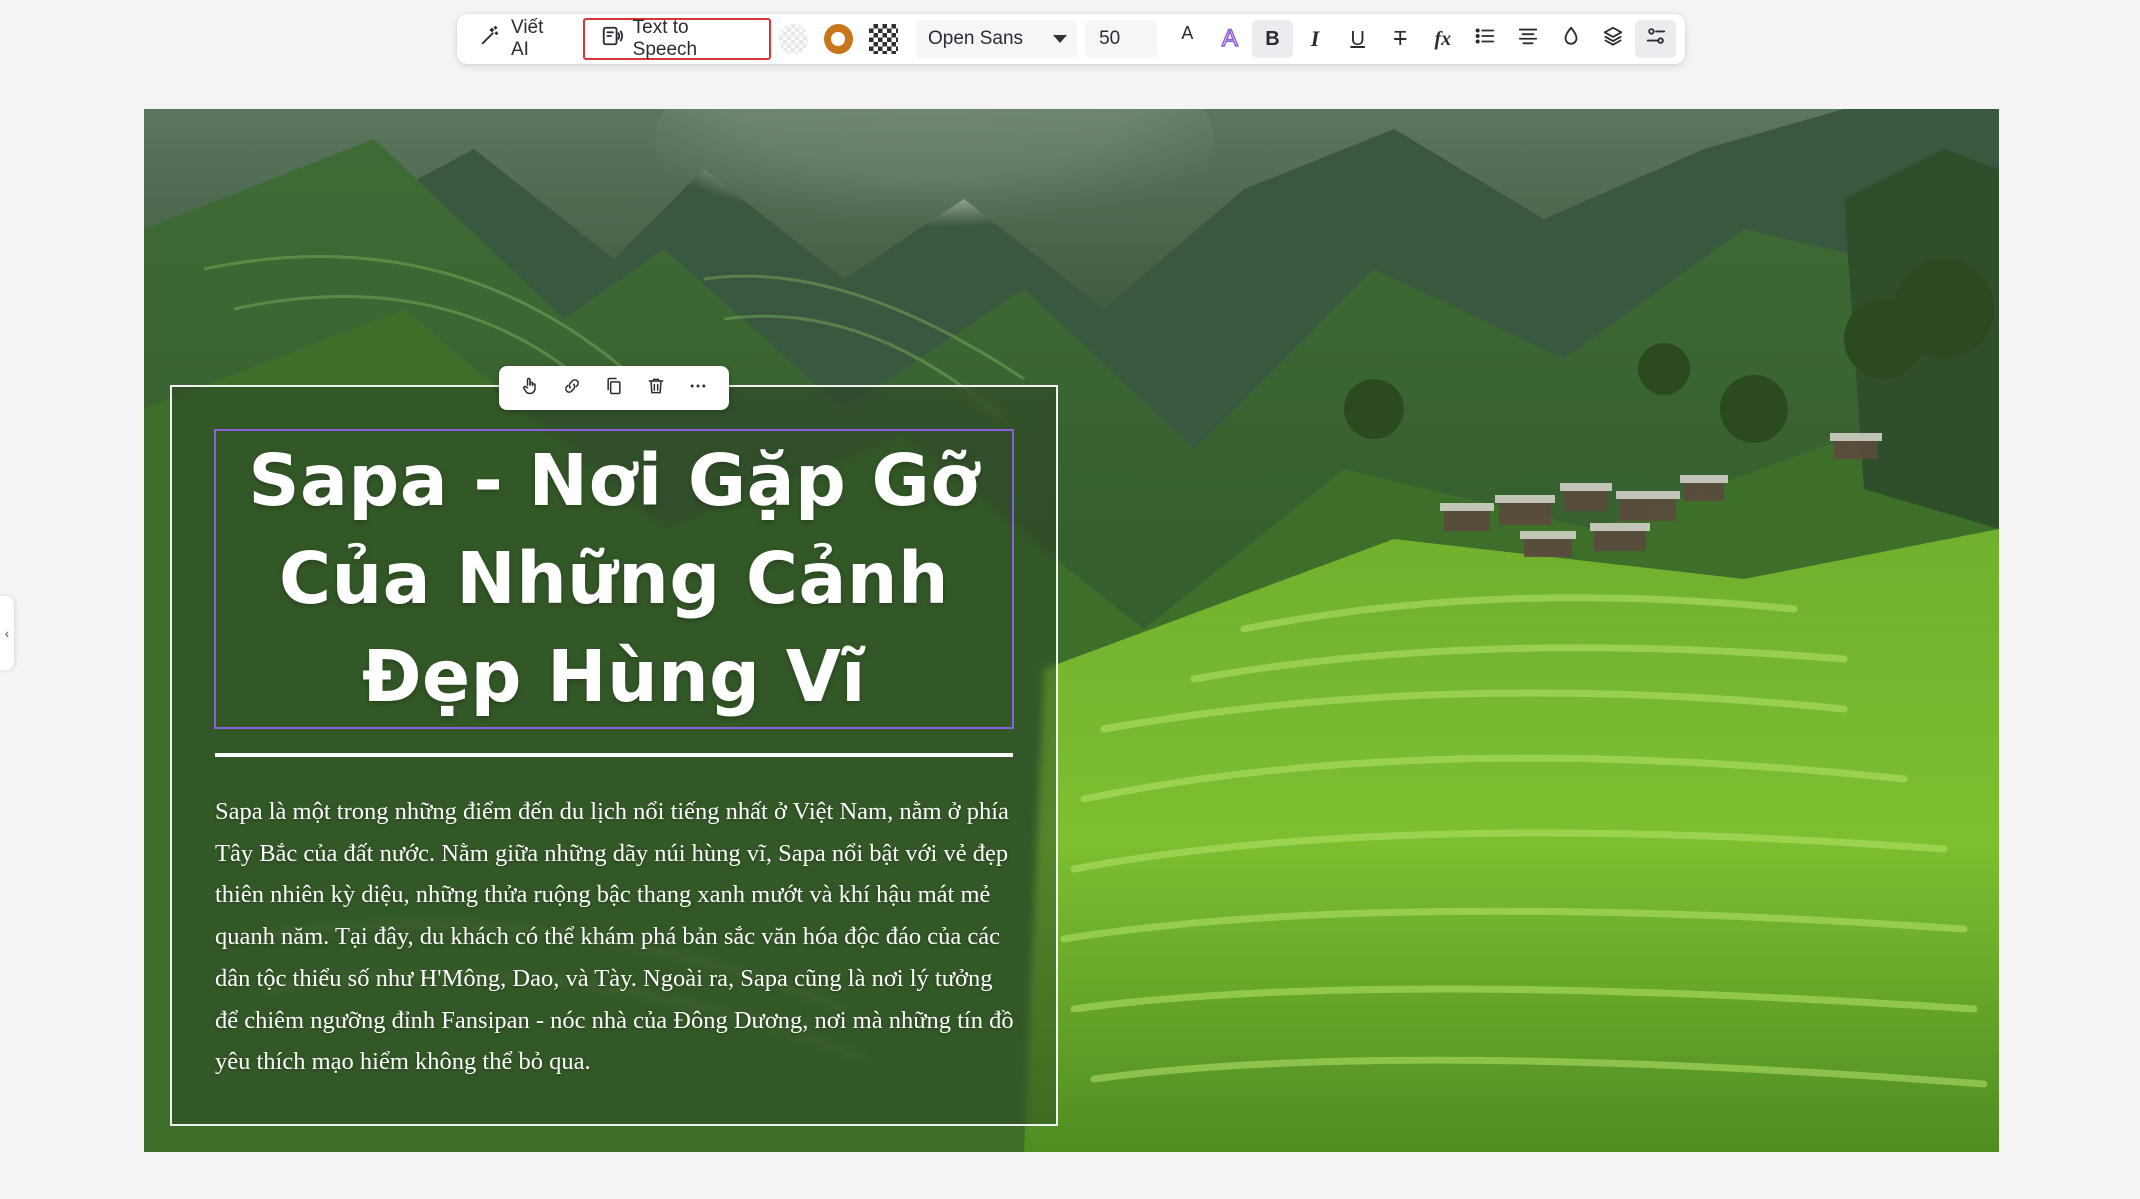  What do you see at coordinates (1121, 39) in the screenshot?
I see `font-size-input: 50` at bounding box center [1121, 39].